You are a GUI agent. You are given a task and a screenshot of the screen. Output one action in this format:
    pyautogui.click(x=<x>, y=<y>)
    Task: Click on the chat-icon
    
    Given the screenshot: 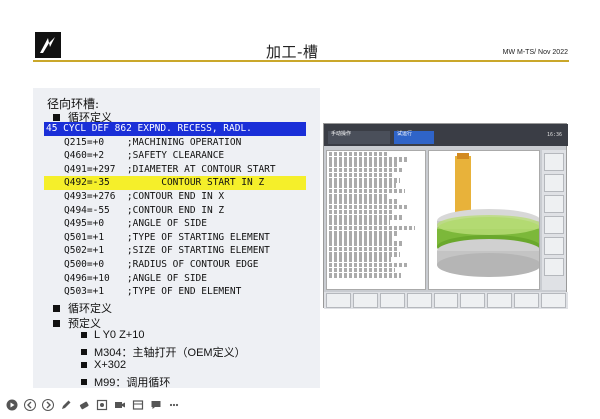 What is the action you would take?
    pyautogui.click(x=156, y=405)
    